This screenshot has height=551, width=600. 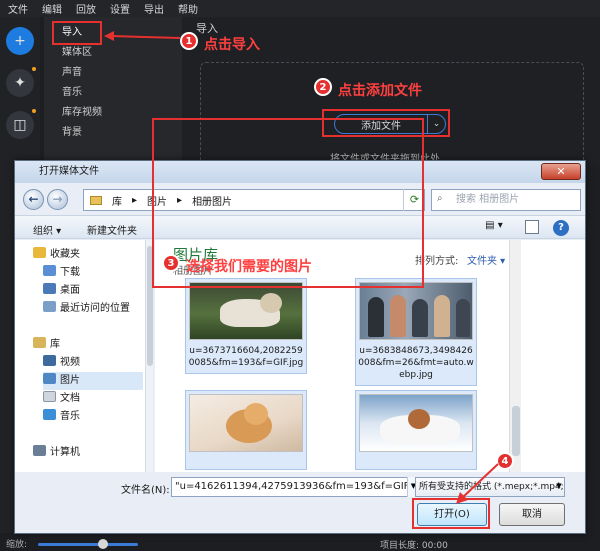 What do you see at coordinates (49, 414) in the screenshot?
I see `music-library-icon` at bounding box center [49, 414].